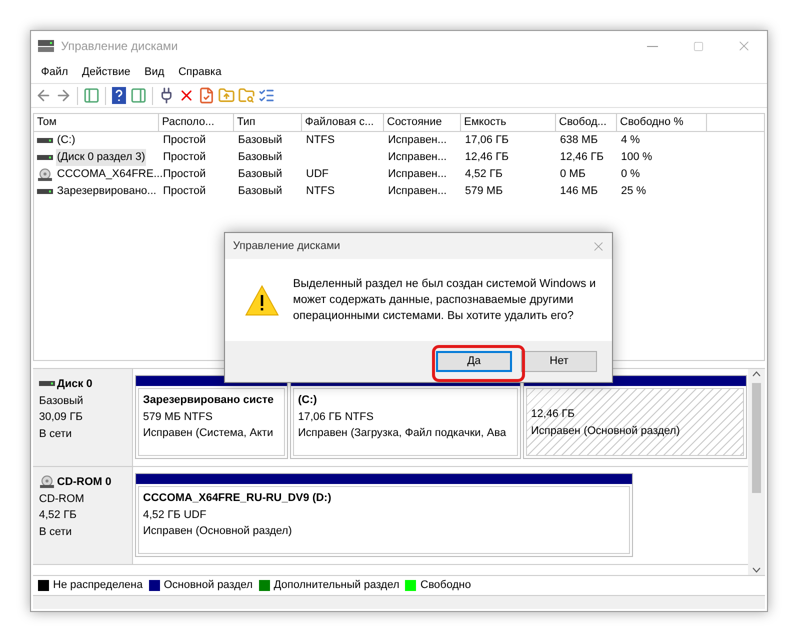  I want to click on dialog-button: Нет, so click(559, 361).